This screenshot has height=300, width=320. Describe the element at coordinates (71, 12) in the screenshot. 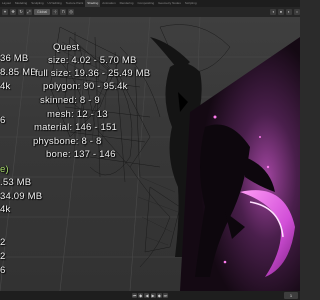

I see `proportional-icon: ◎` at that location.